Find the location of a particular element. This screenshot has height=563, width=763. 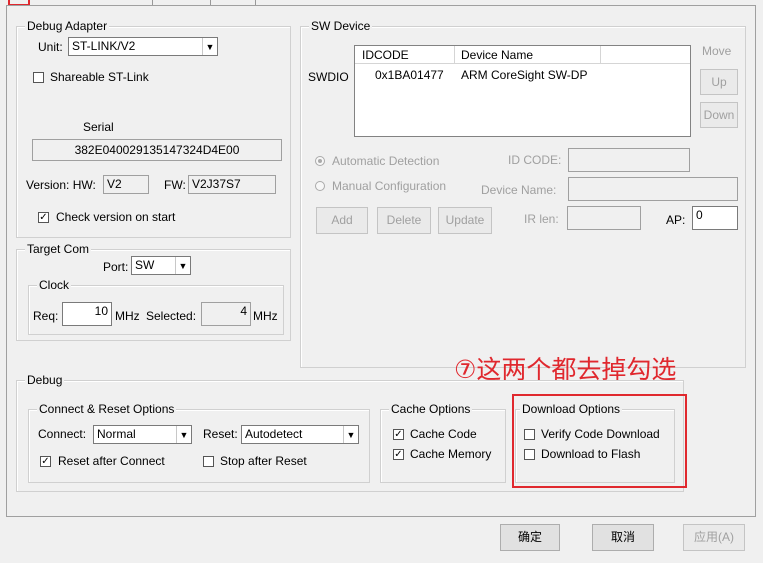

ok-button: 确定 is located at coordinates (530, 537).